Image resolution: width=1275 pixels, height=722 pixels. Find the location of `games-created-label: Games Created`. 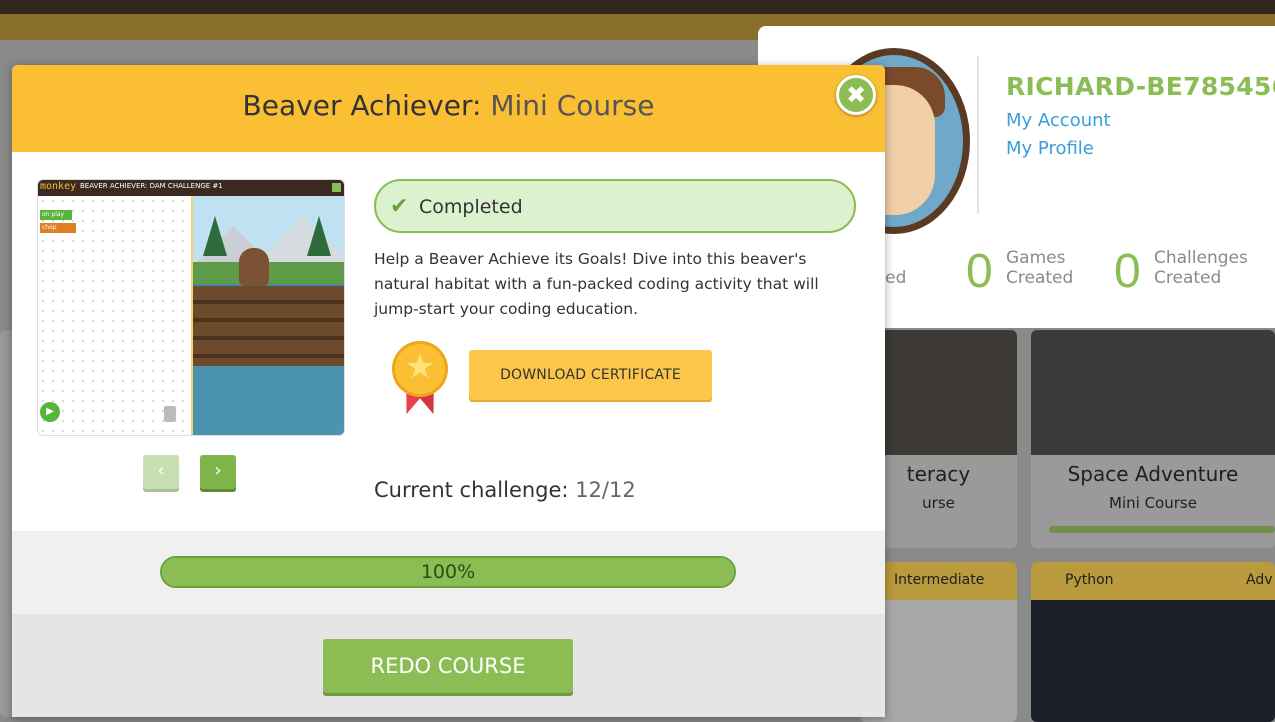

games-created-label: Games Created is located at coordinates (1040, 268).